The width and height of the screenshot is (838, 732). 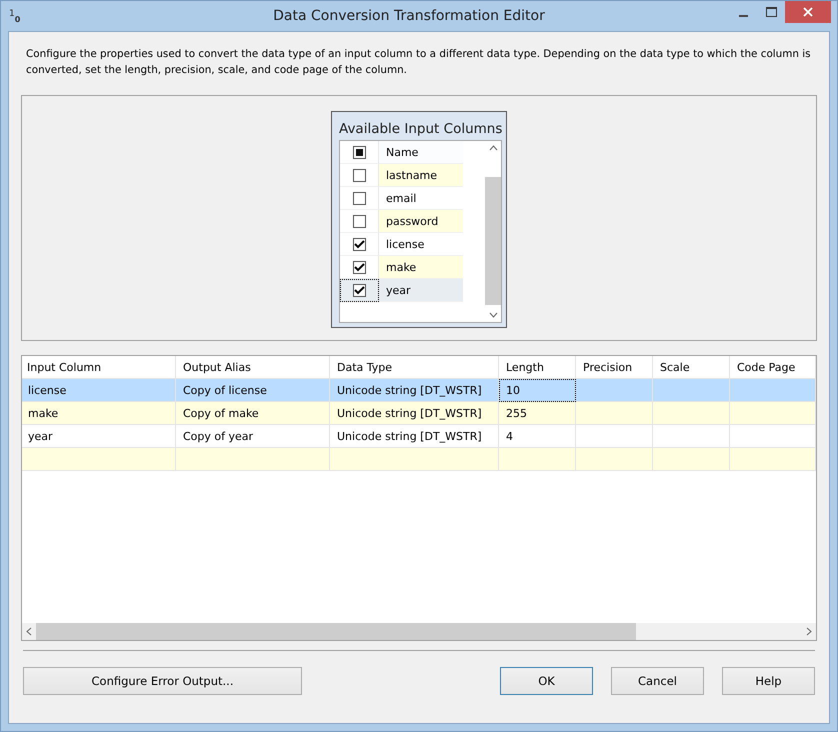 I want to click on scroll-left-icon, so click(x=29, y=631).